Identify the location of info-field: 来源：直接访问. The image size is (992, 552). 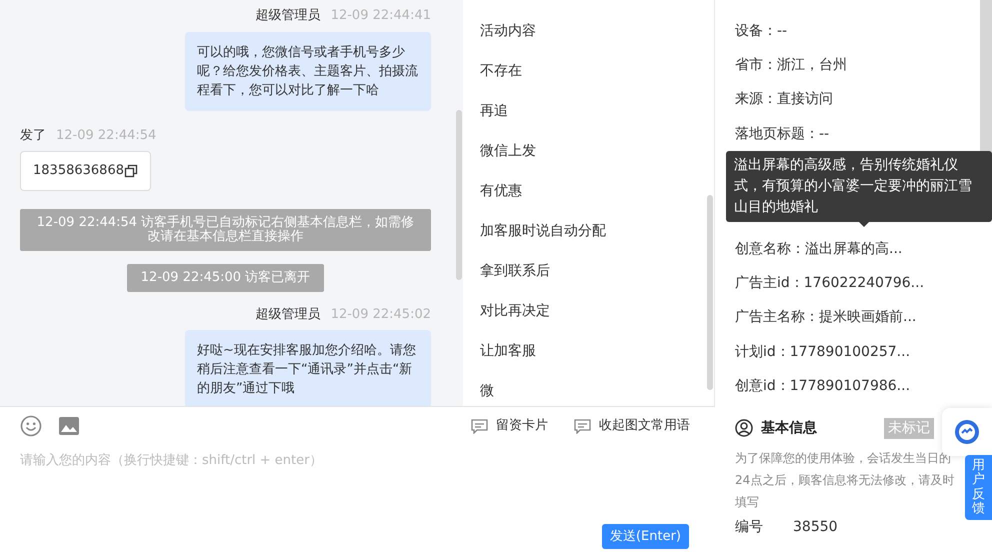
(853, 99).